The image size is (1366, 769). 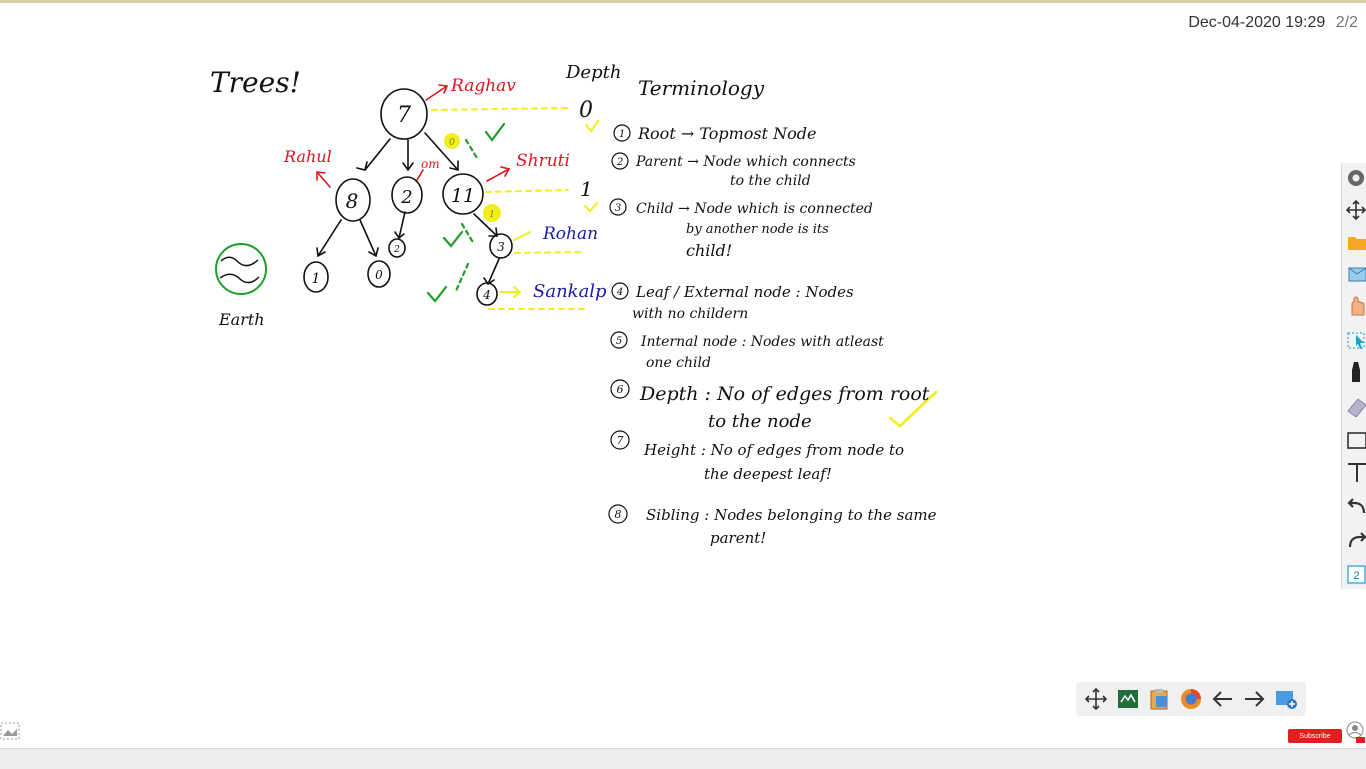 What do you see at coordinates (570, 234) in the screenshot?
I see `node-name-label: Rohan` at bounding box center [570, 234].